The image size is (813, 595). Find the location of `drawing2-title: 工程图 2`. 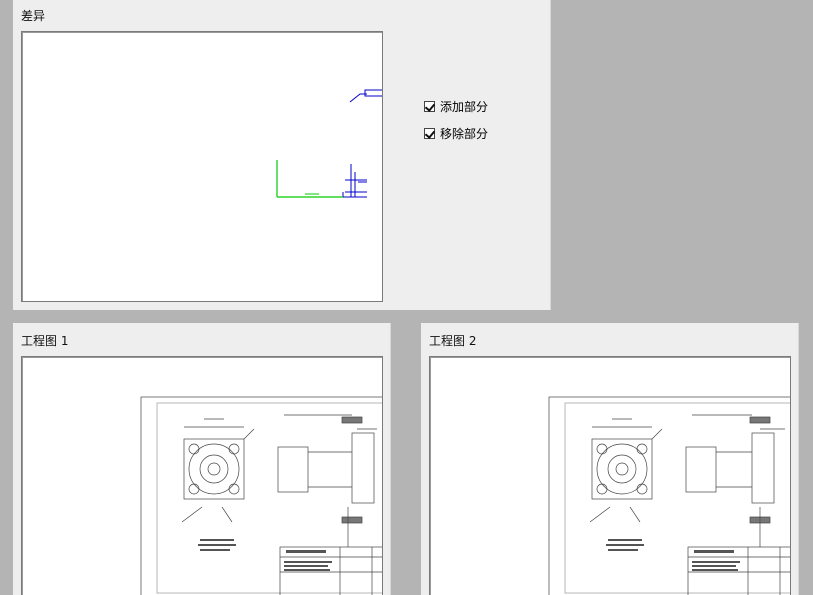

drawing2-title: 工程图 2 is located at coordinates (453, 341).